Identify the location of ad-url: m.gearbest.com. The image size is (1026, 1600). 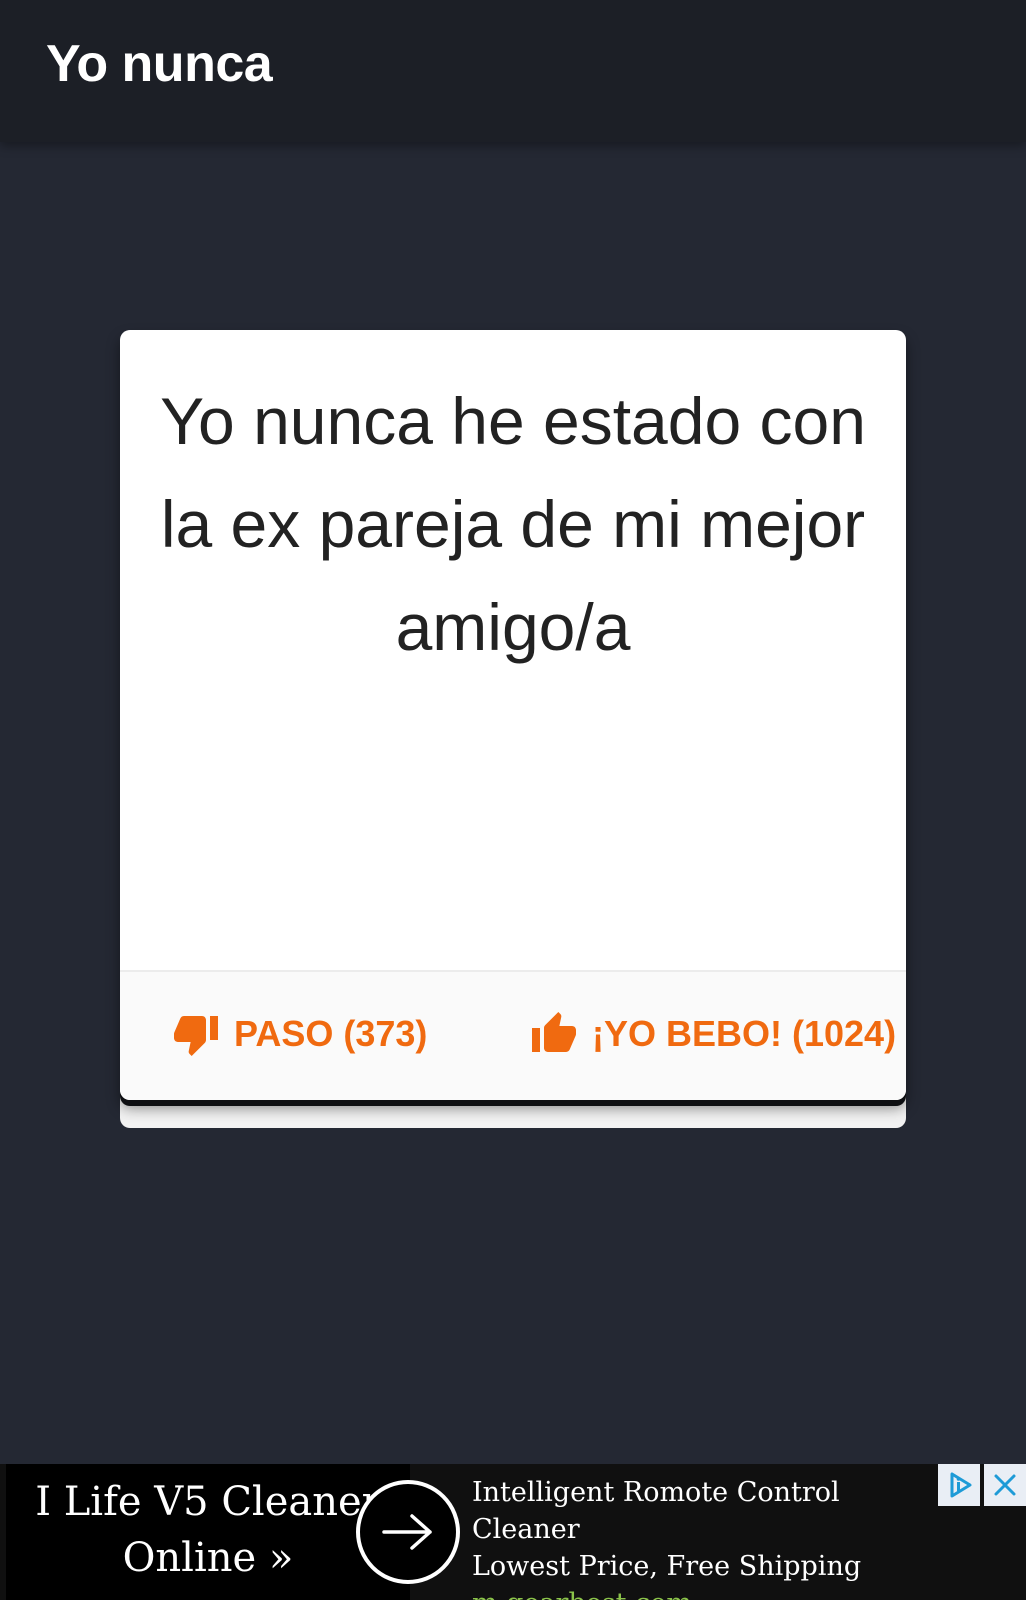
(702, 1592).